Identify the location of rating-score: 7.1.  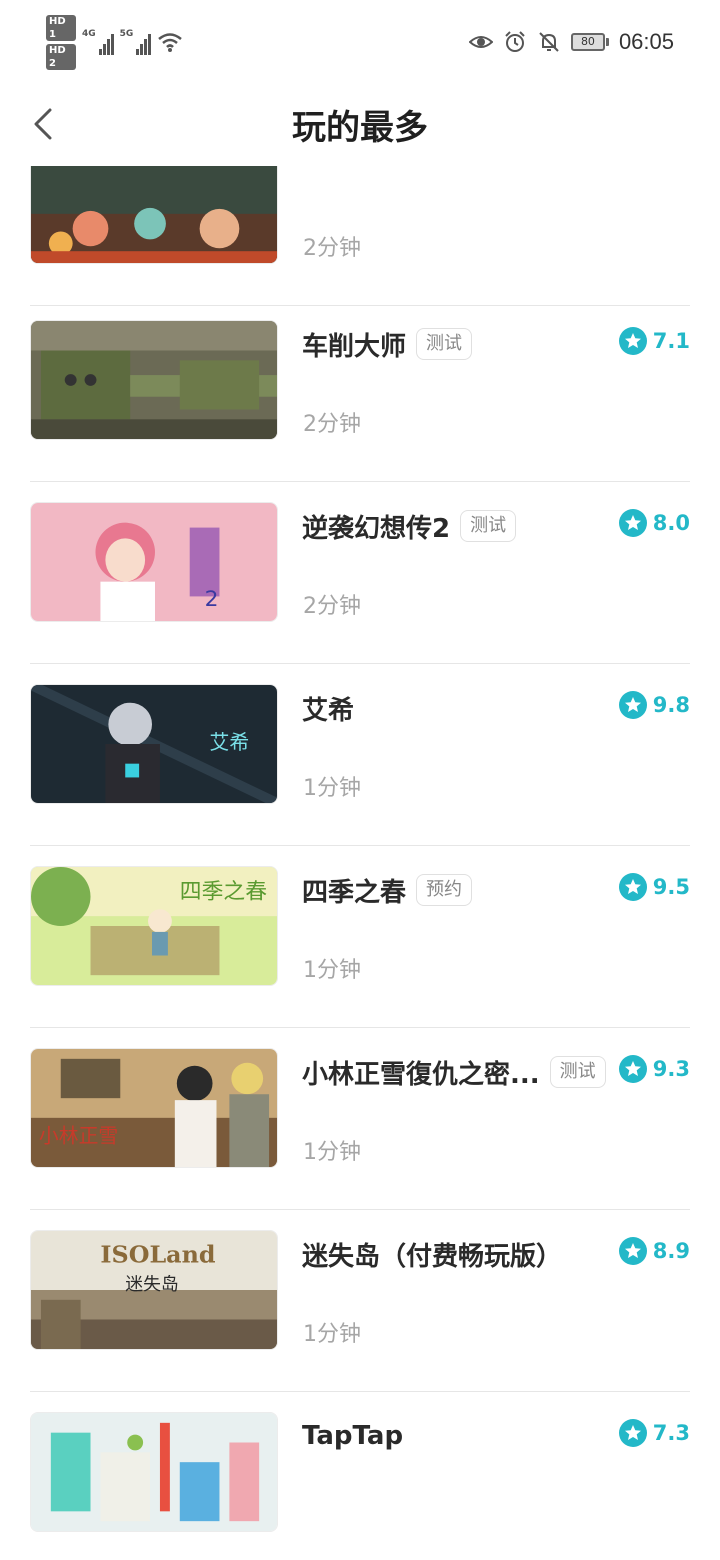
(671, 341).